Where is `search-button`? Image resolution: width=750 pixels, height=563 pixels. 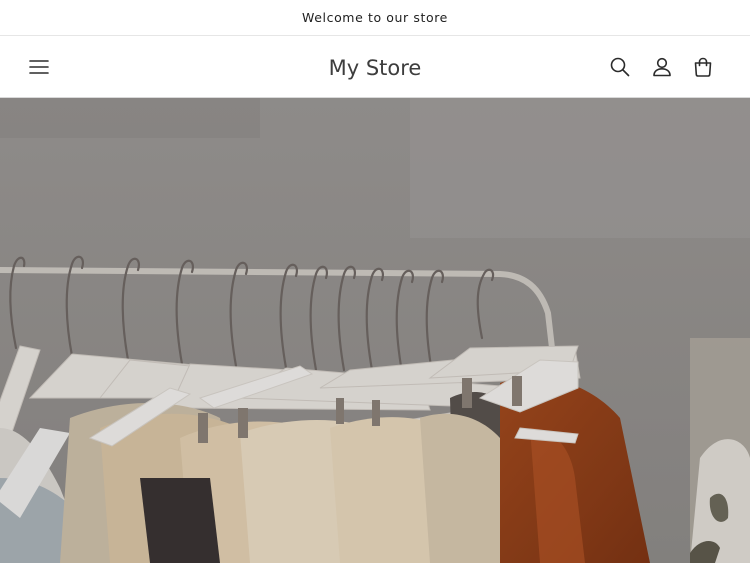
search-button is located at coordinates (620, 67).